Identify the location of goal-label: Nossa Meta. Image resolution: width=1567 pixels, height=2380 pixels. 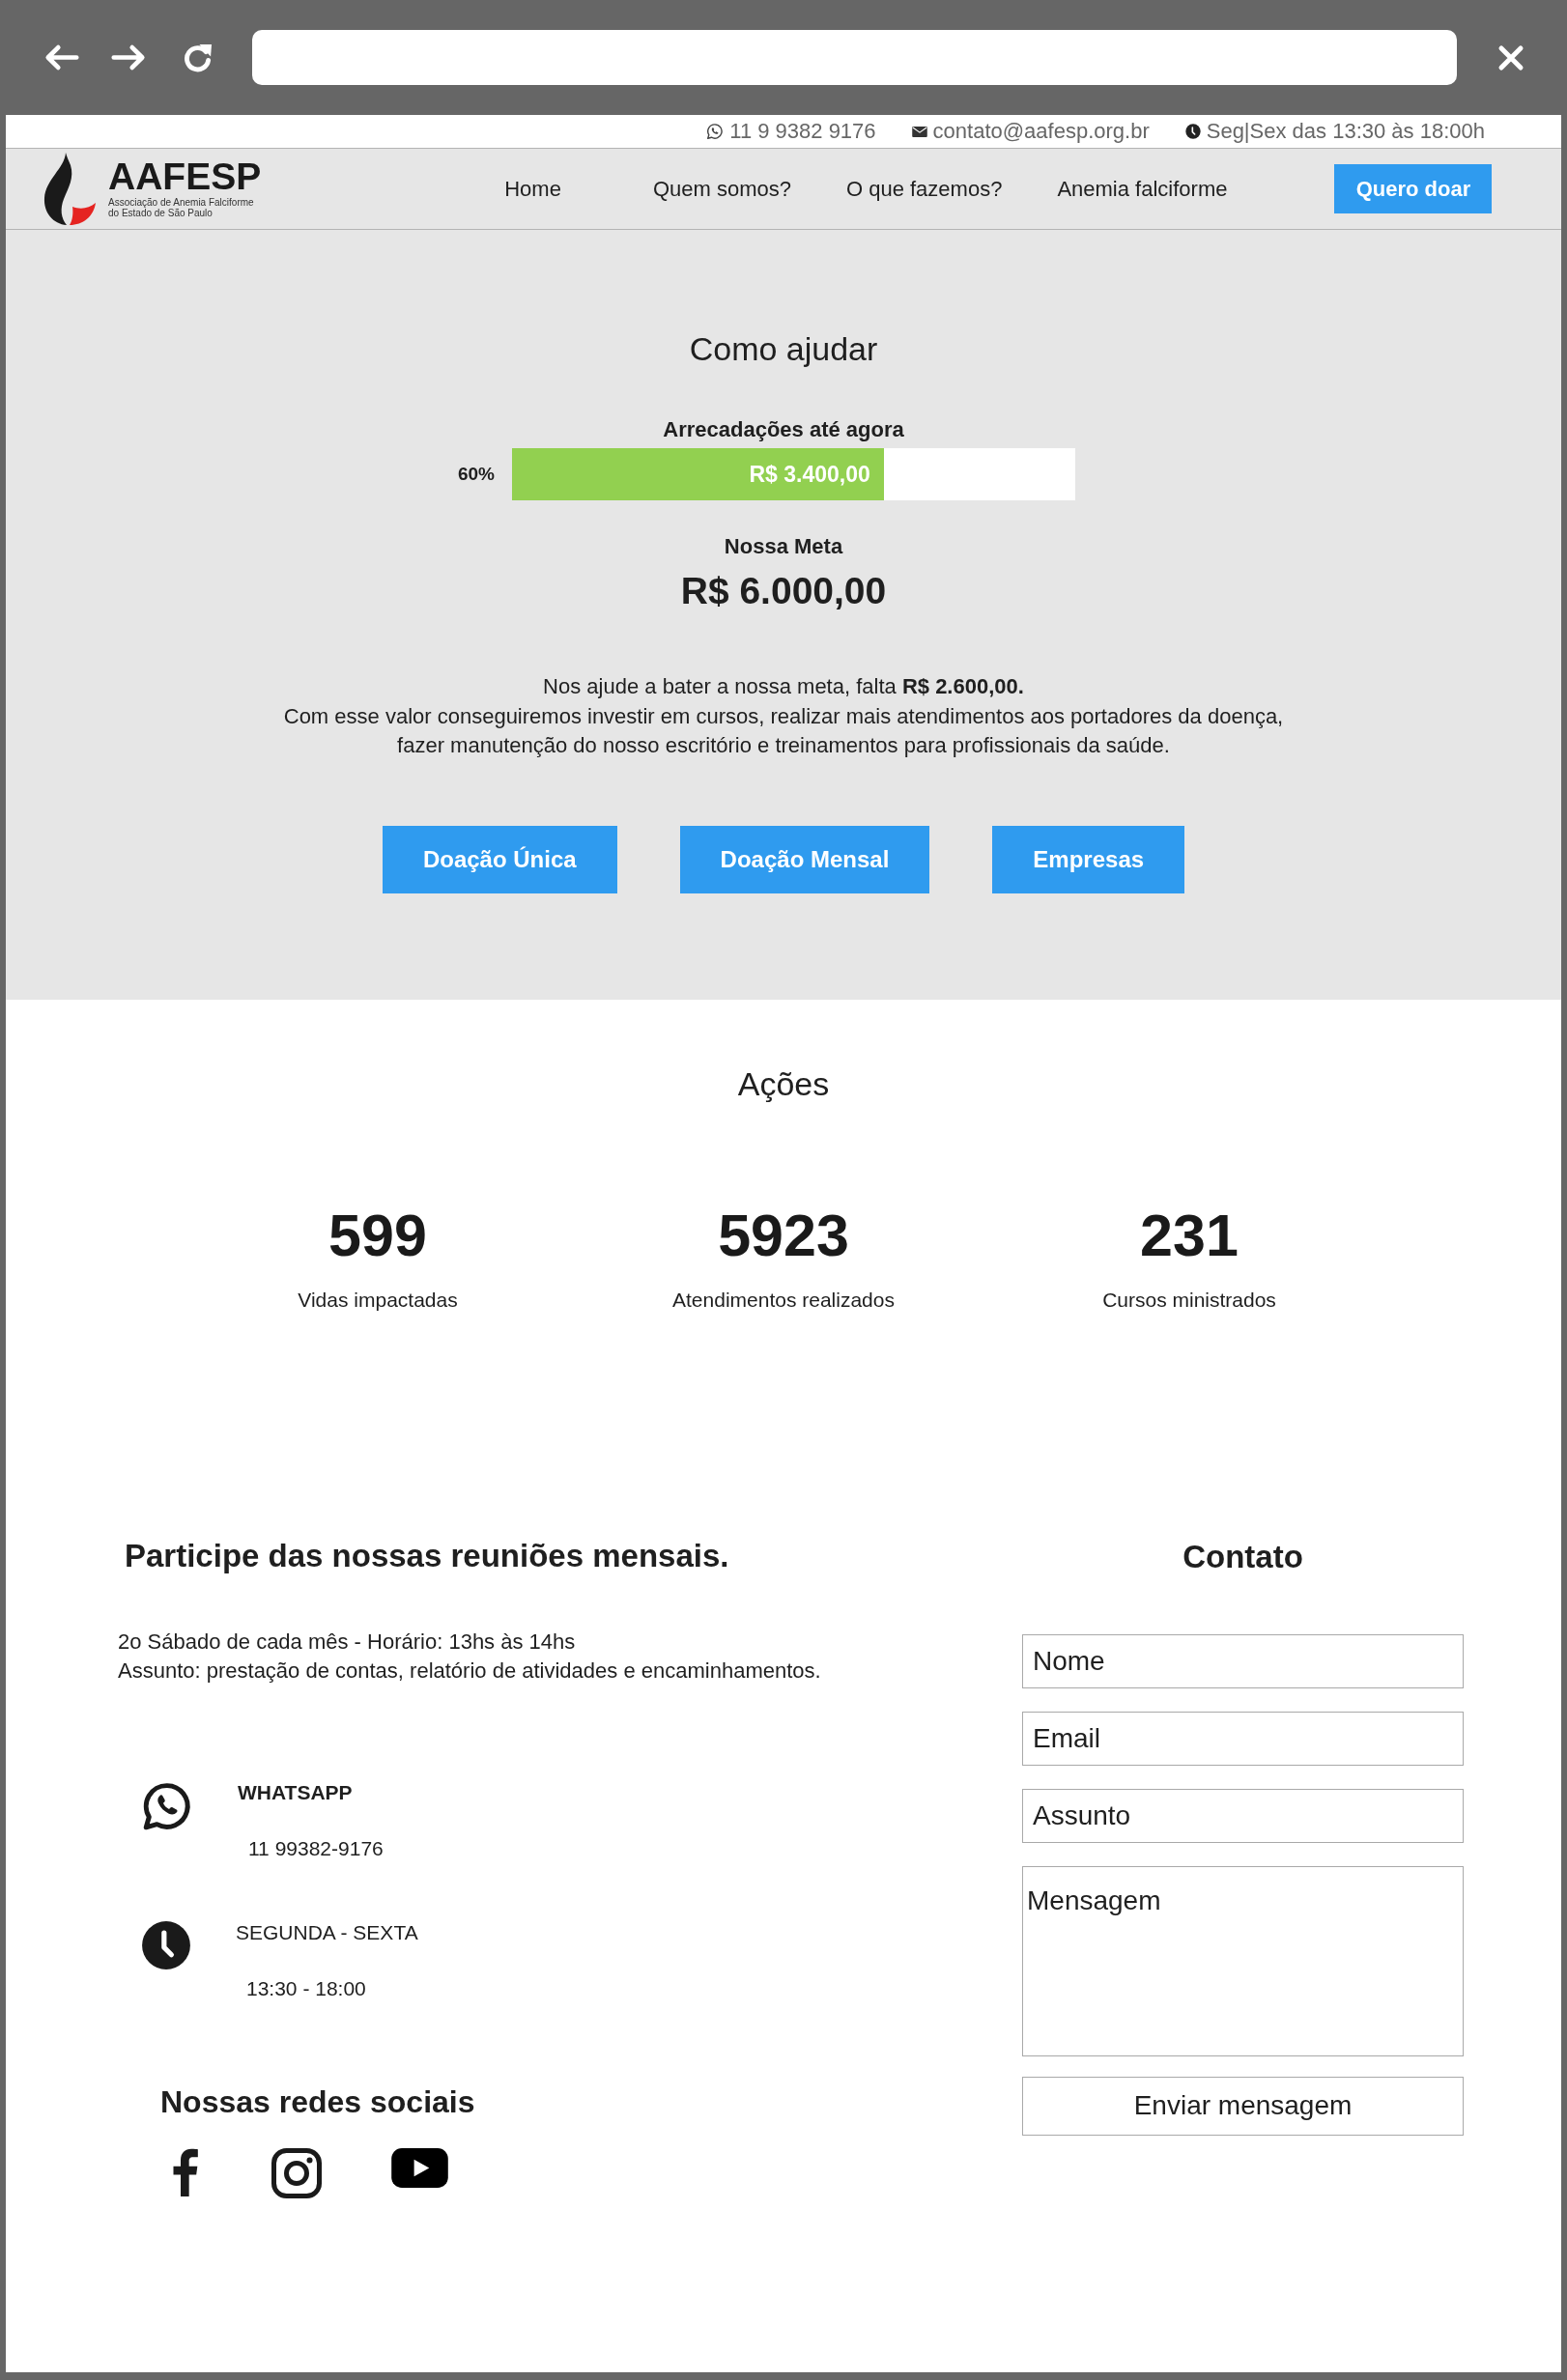
(783, 547).